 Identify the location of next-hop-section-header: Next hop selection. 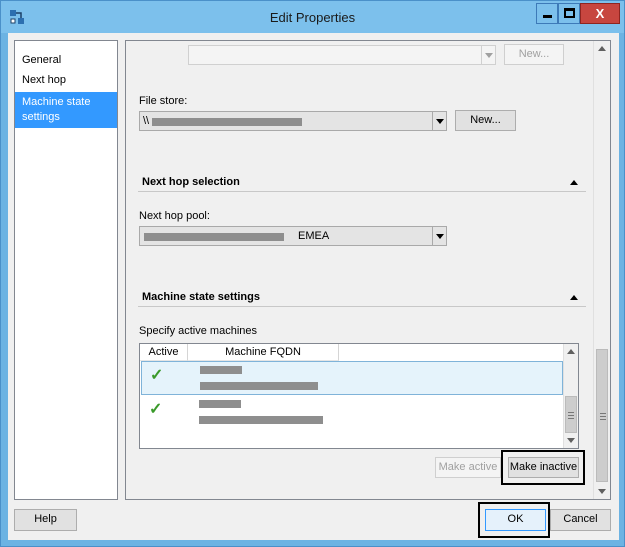
(362, 182).